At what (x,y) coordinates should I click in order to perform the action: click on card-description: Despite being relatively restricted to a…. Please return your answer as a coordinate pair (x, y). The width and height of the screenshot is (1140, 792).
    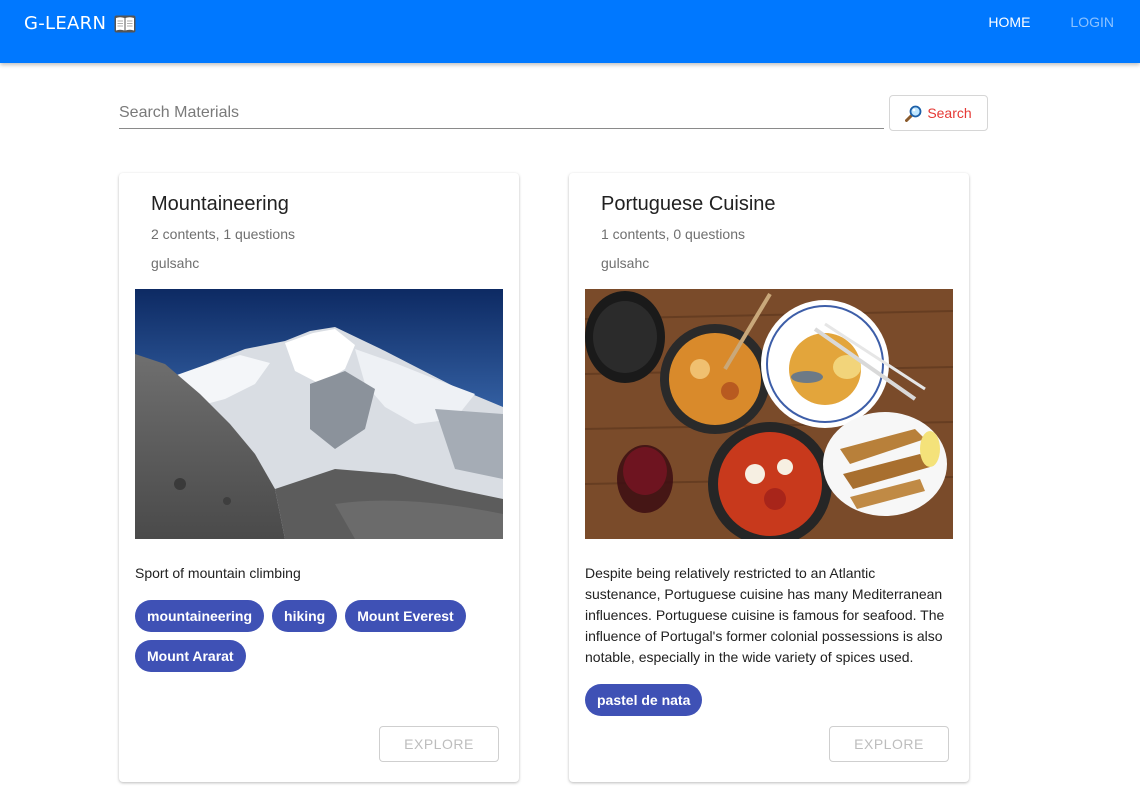
    Looking at the image, I should click on (765, 615).